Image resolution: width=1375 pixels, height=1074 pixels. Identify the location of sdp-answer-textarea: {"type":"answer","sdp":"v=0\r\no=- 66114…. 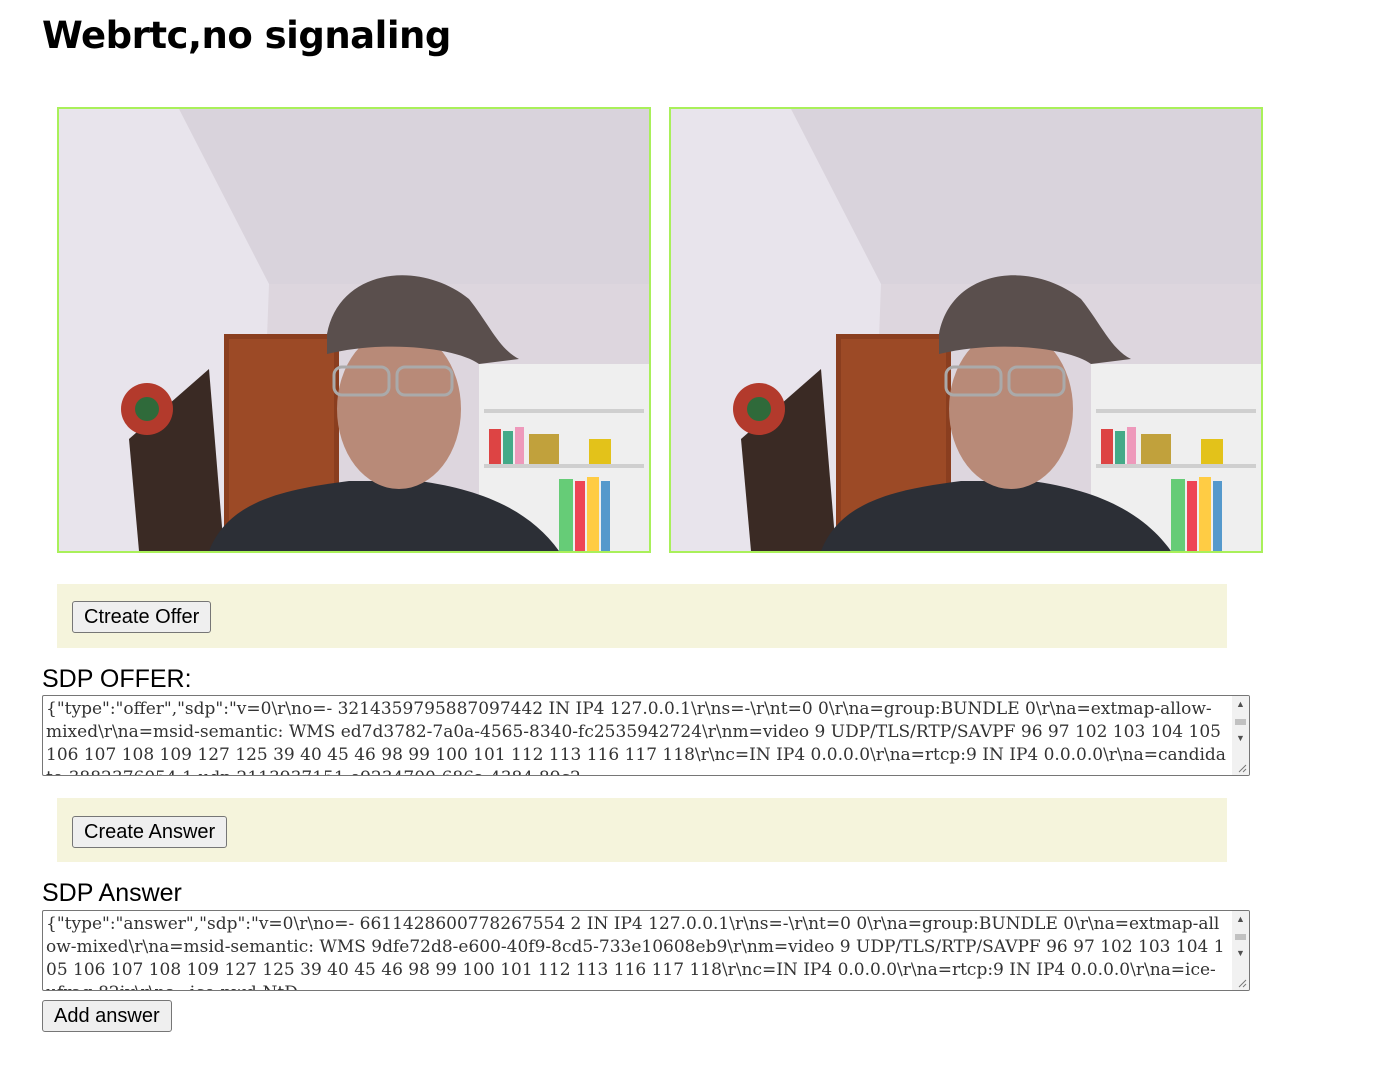
(646, 950).